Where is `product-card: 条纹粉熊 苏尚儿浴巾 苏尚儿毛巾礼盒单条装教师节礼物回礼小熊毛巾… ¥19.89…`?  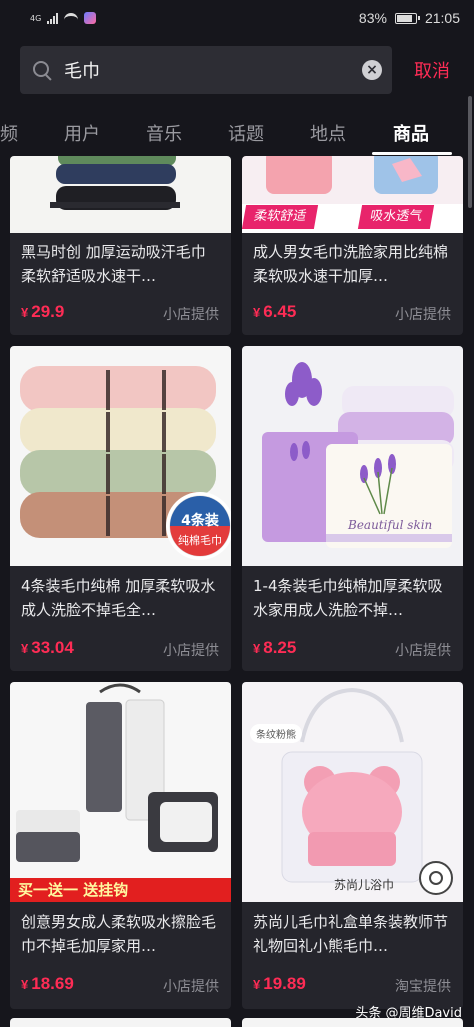
product-card: 条纹粉熊 苏尚儿浴巾 苏尚儿毛巾礼盒单条装教师节礼物回礼小熊毛巾… ¥19.89… is located at coordinates (352, 845).